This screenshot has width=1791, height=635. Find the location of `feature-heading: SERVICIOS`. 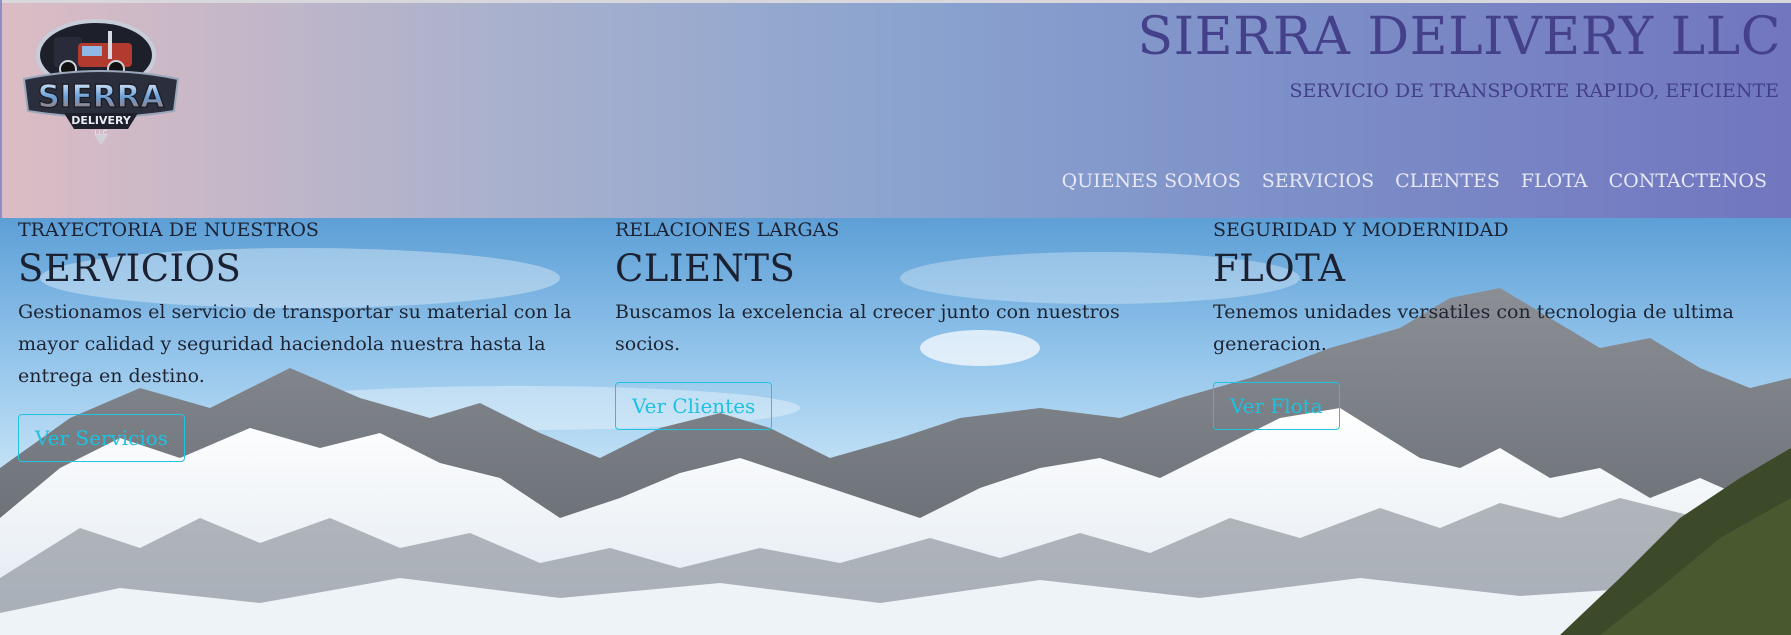

feature-heading: SERVICIOS is located at coordinates (130, 268).